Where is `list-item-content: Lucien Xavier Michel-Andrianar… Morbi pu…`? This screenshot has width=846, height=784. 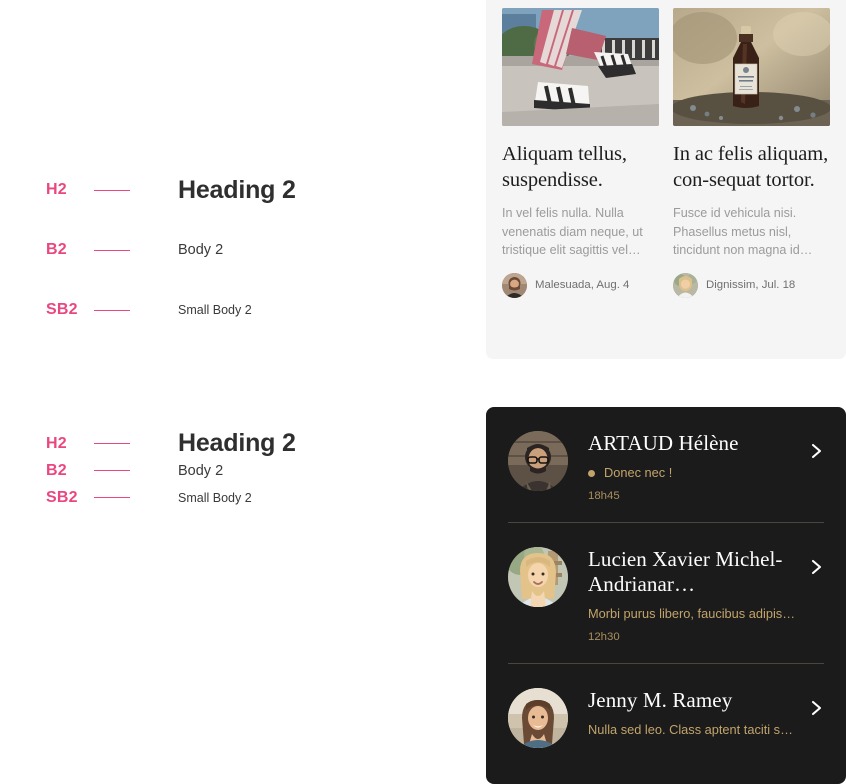
list-item-content: Lucien Xavier Michel-Andrianar… Morbi pu… is located at coordinates (706, 595).